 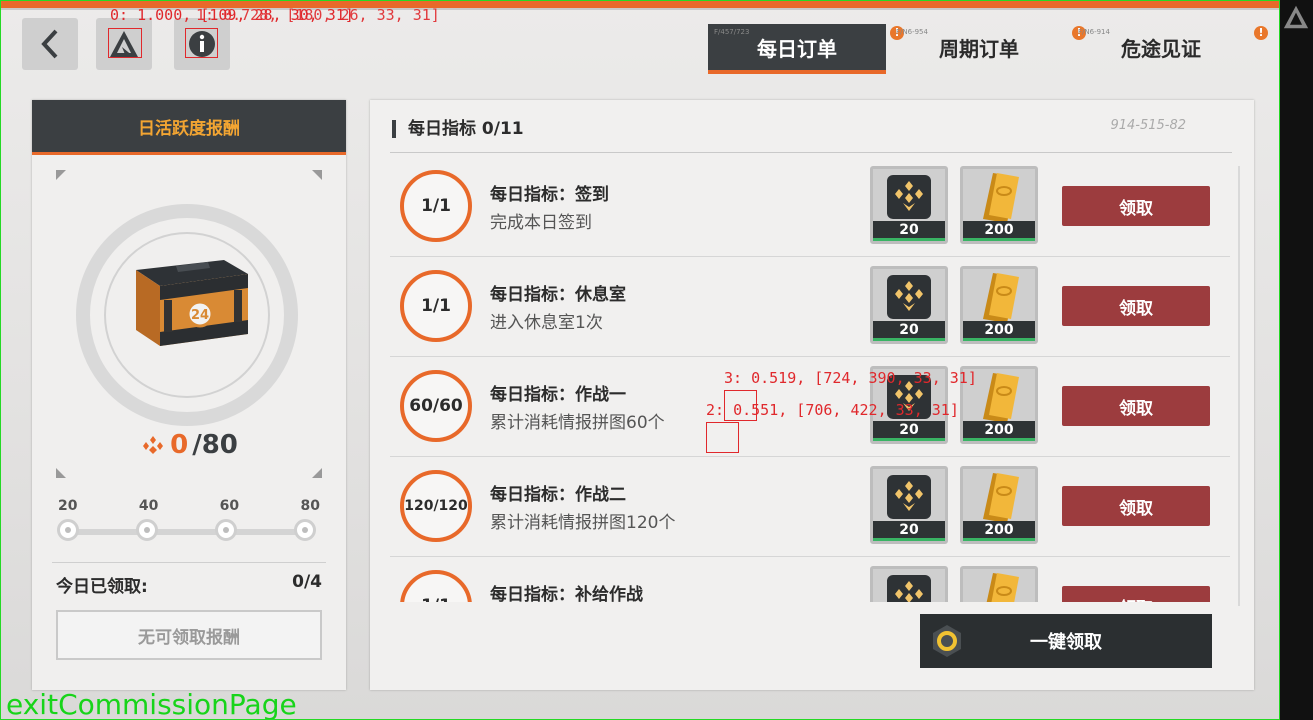 What do you see at coordinates (979, 48) in the screenshot?
I see `tab-label: 周期订单` at bounding box center [979, 48].